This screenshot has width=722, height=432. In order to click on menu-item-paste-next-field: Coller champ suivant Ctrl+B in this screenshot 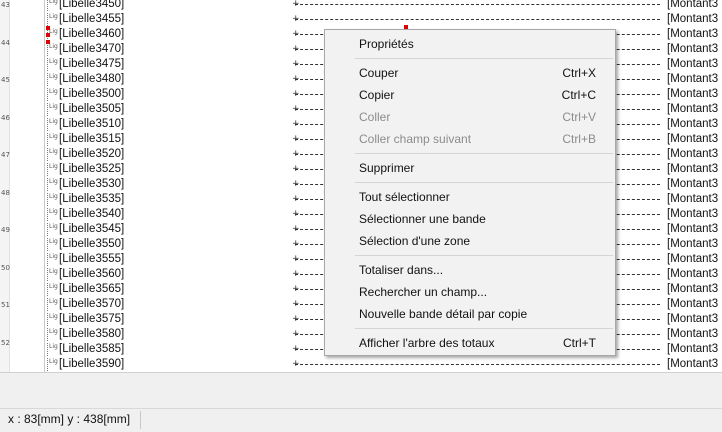, I will do `click(470, 139)`.